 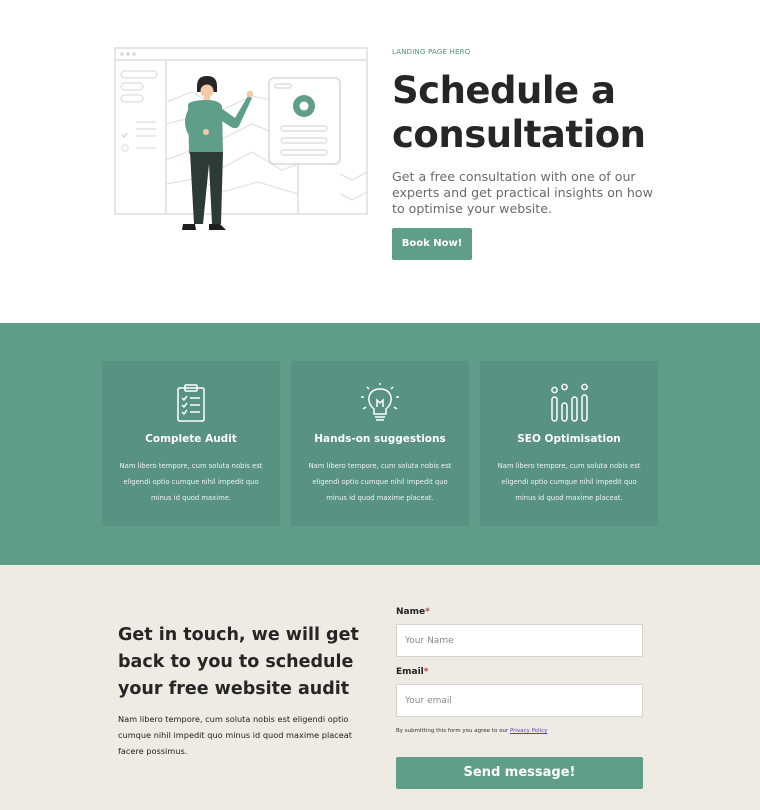 I want to click on hero-eyebrow: LANDING PAGE HERO, so click(x=431, y=52).